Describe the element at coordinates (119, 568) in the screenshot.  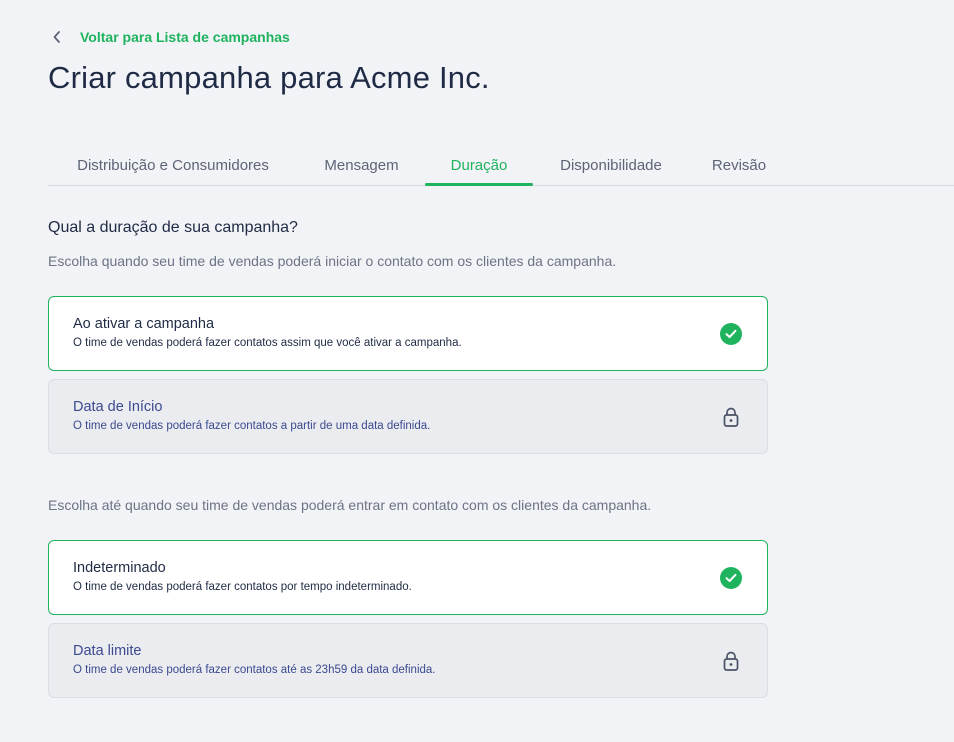
I see `option-title: Indeterminado` at that location.